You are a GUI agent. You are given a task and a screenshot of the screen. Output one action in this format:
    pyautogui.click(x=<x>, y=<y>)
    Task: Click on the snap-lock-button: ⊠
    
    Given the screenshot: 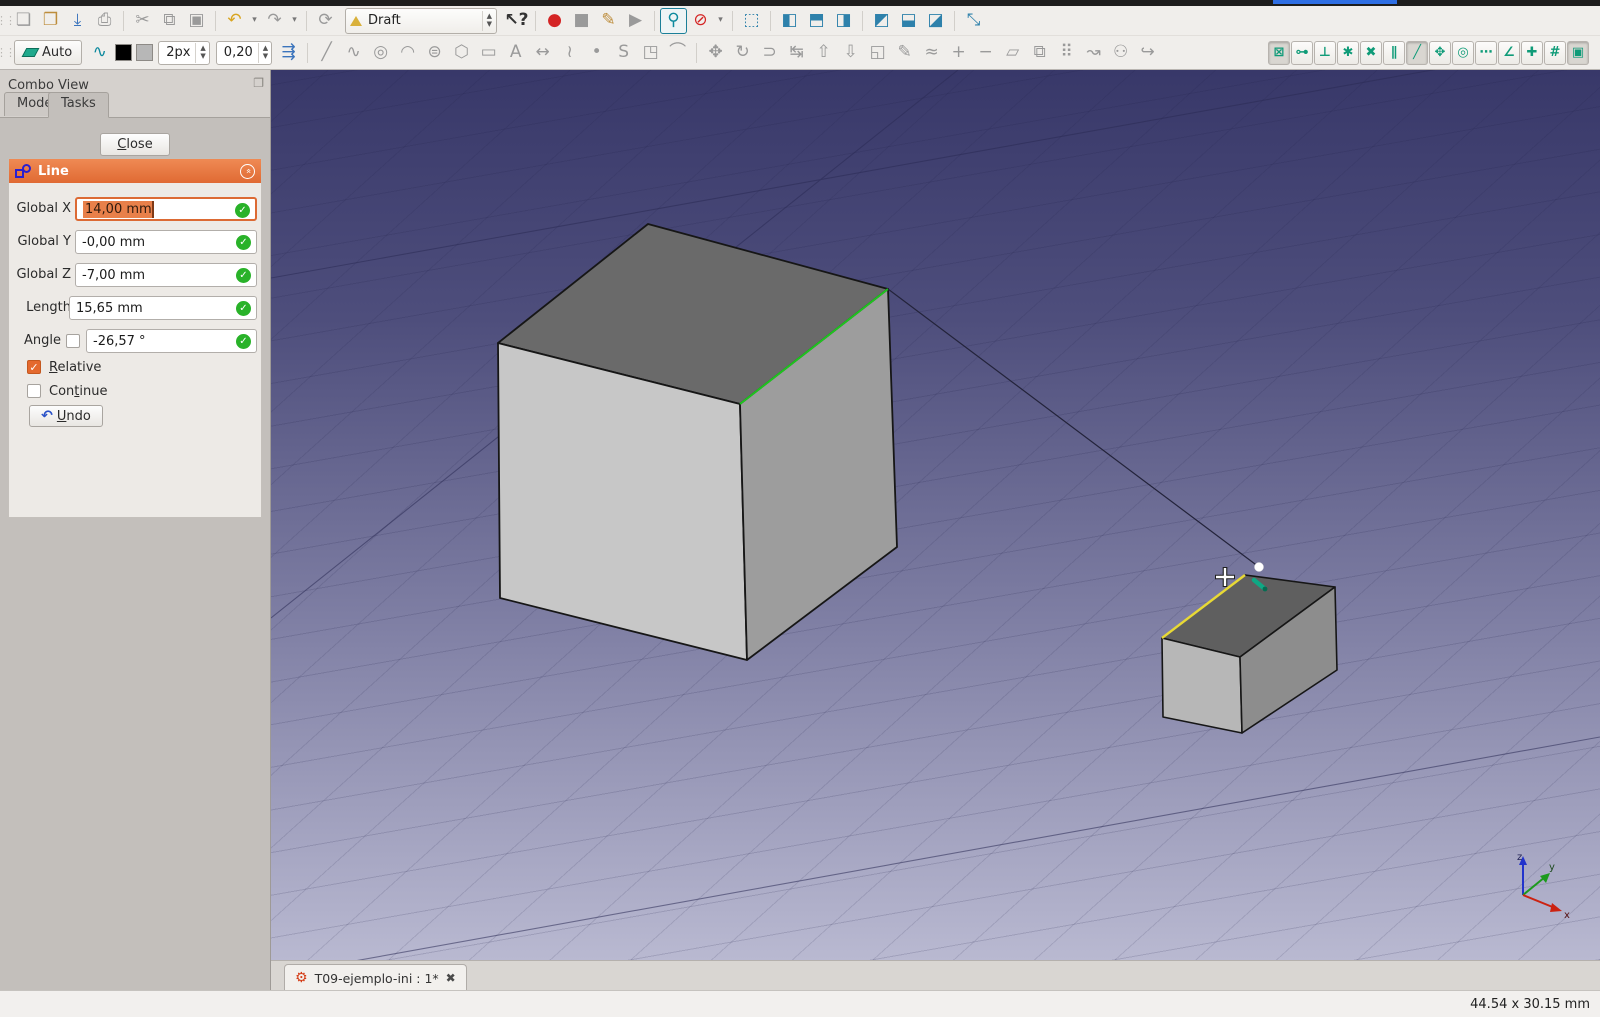 What is the action you would take?
    pyautogui.click(x=1279, y=52)
    